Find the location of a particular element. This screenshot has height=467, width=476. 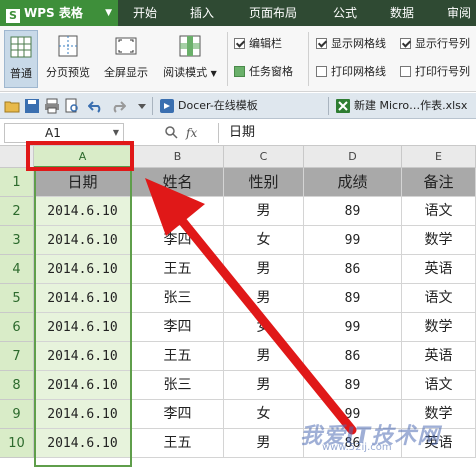

header-cell: 成绩 is located at coordinates (353, 182).